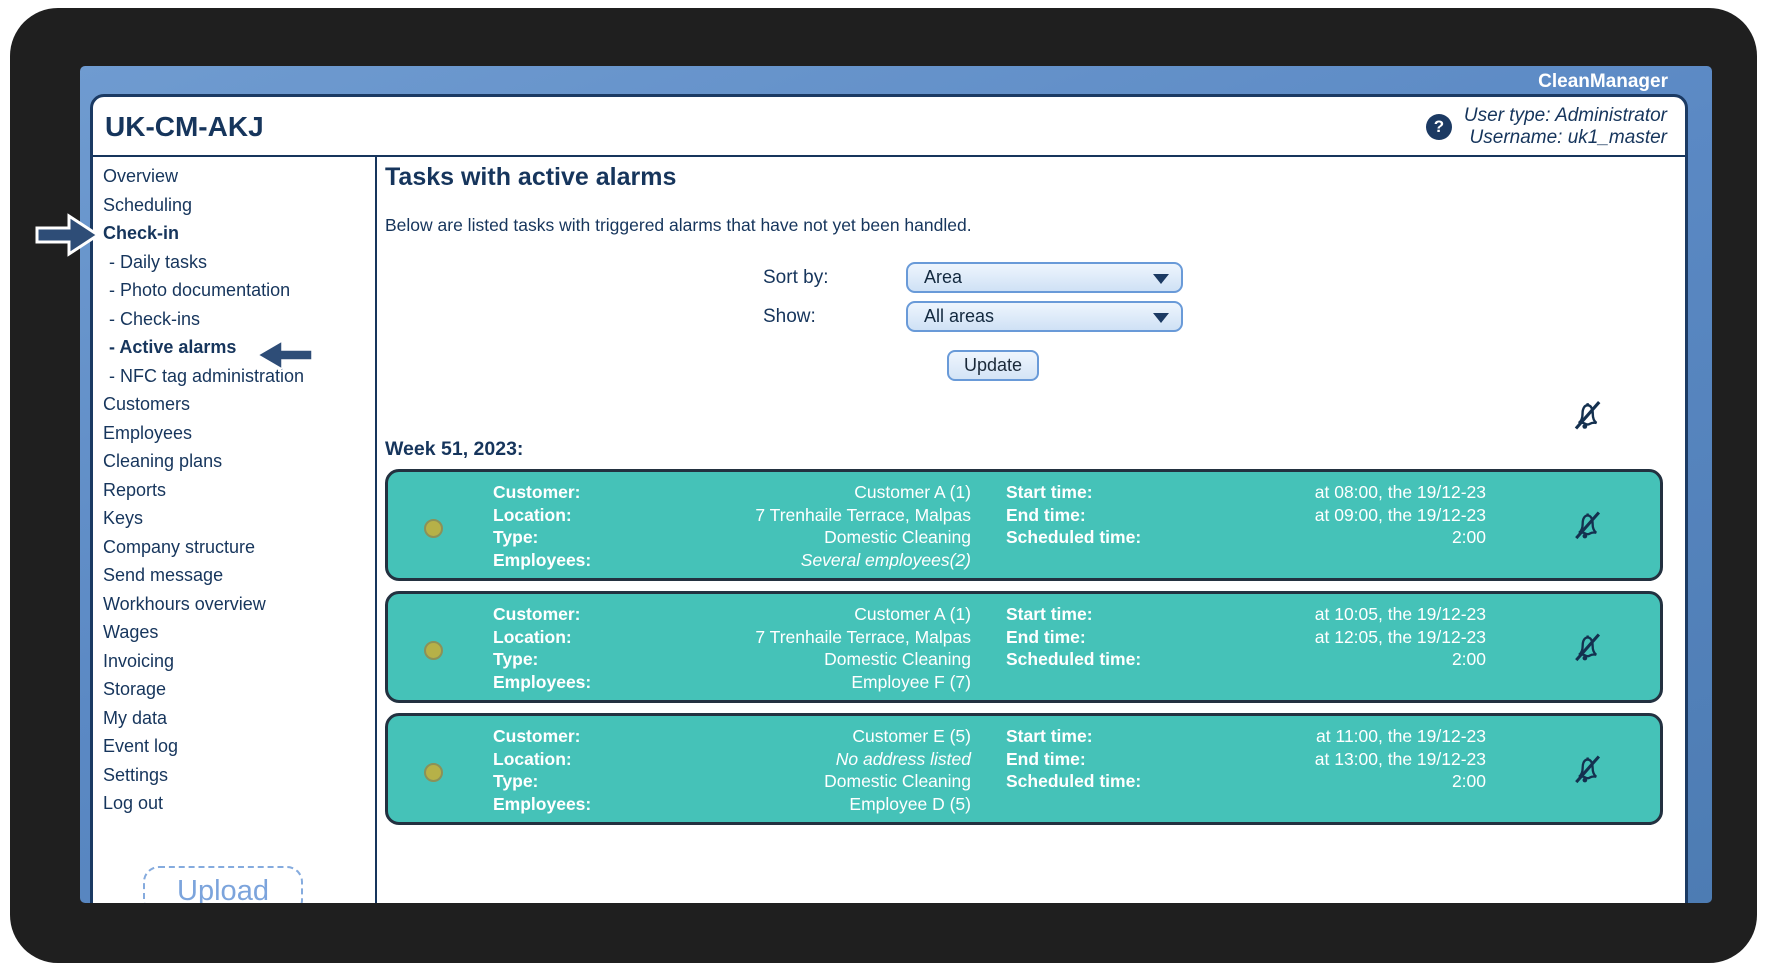 The image size is (1767, 971). What do you see at coordinates (239, 262) in the screenshot?
I see `sidebar-item-daily-tasks: - Daily tasks` at bounding box center [239, 262].